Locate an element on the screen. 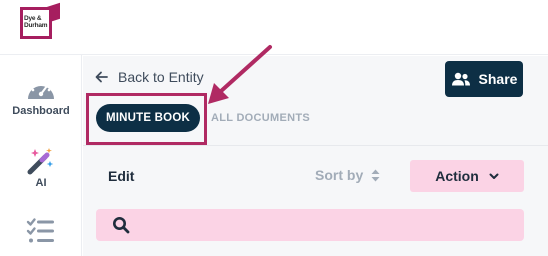 The image size is (548, 256). checklist-icon is located at coordinates (40, 230).